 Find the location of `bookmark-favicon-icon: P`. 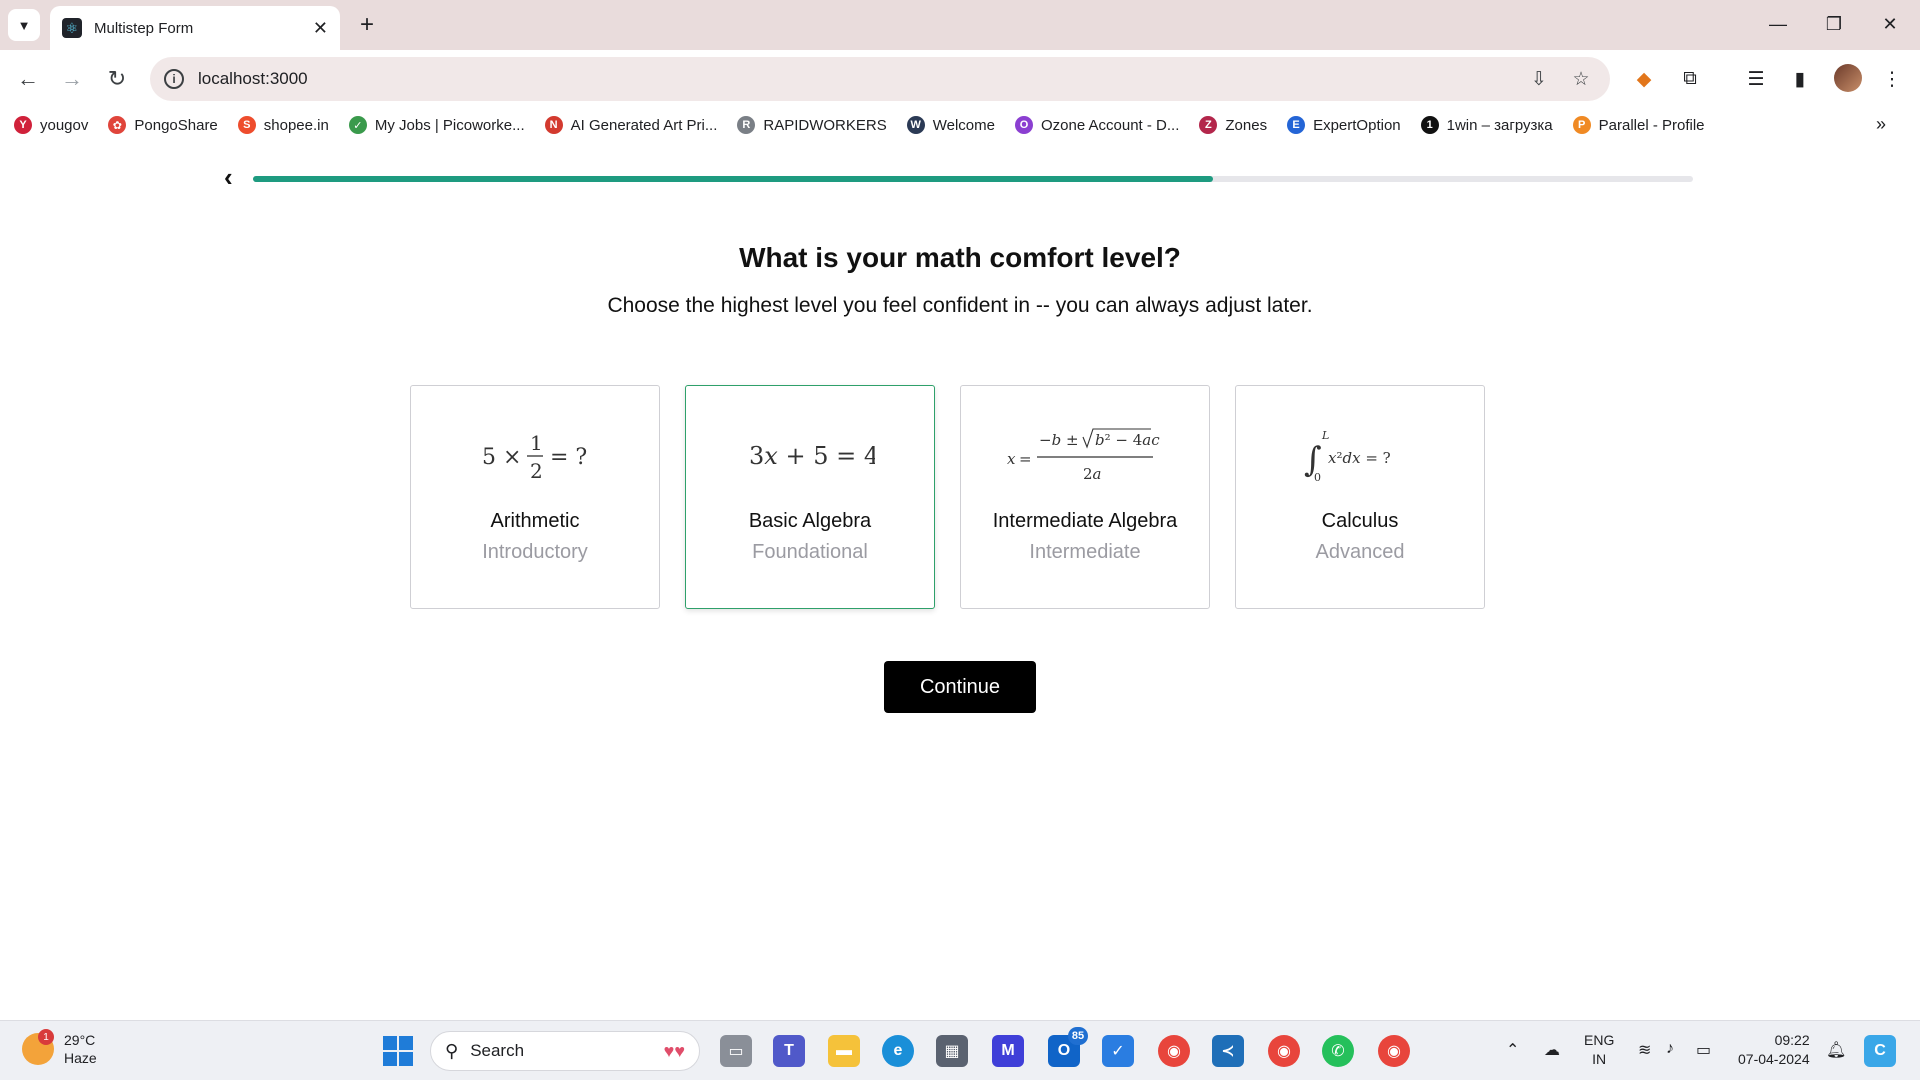

bookmark-favicon-icon: P is located at coordinates (1581, 125).